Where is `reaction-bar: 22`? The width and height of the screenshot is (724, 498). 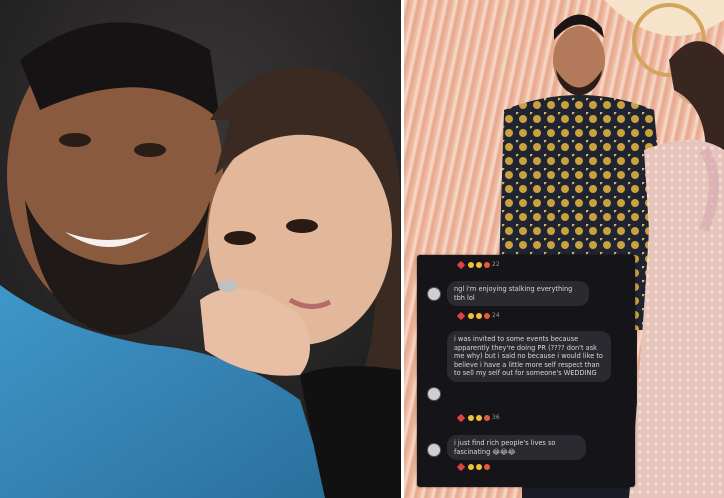 reaction-bar: 22 is located at coordinates (478, 264).